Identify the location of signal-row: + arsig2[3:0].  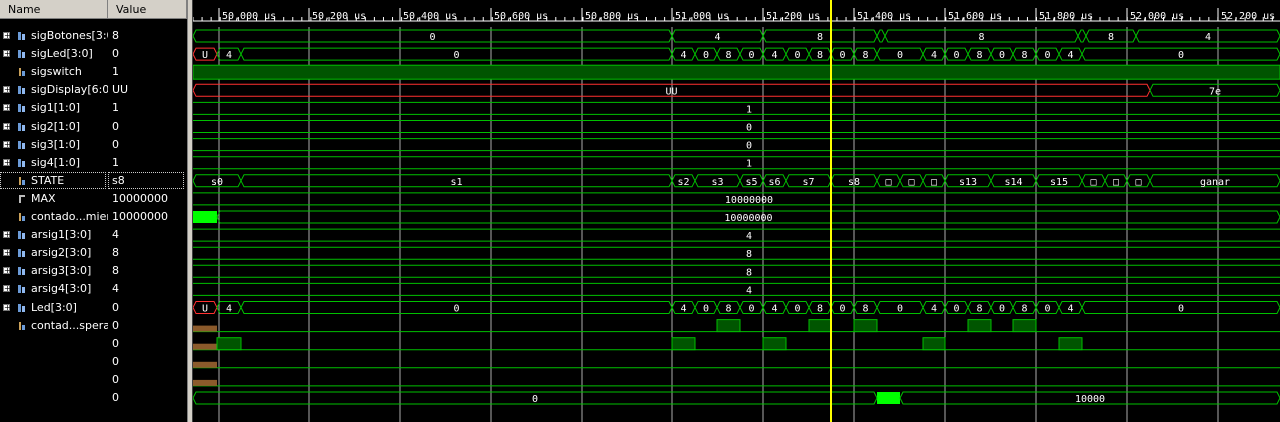
(54, 253).